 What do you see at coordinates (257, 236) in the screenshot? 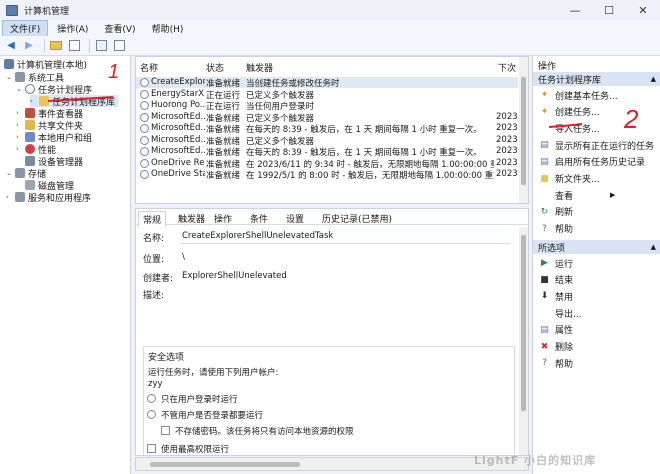
I see `name-value: CreateExplorerShellUnelevatedTask` at bounding box center [257, 236].